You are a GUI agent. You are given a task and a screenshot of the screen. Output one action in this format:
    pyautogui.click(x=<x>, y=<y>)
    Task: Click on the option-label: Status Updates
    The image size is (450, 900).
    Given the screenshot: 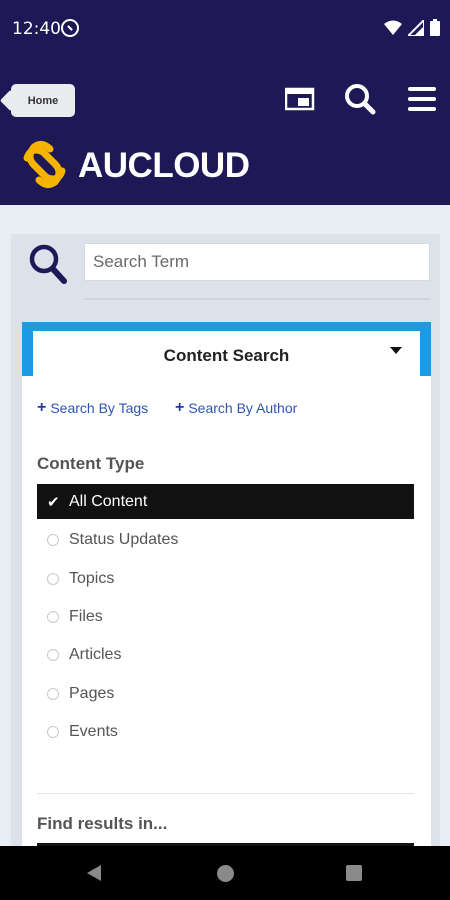 What is the action you would take?
    pyautogui.click(x=124, y=539)
    